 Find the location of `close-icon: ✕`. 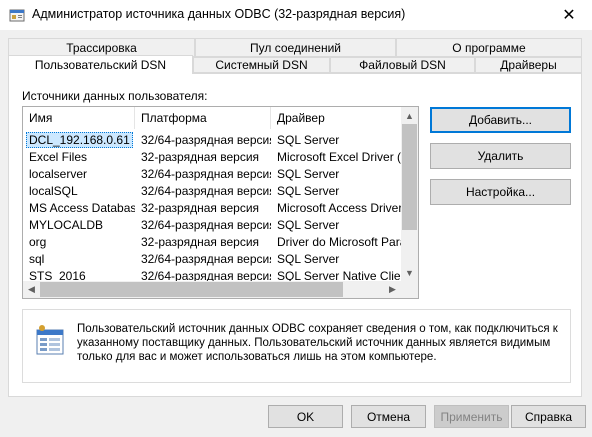

close-icon: ✕ is located at coordinates (569, 15).